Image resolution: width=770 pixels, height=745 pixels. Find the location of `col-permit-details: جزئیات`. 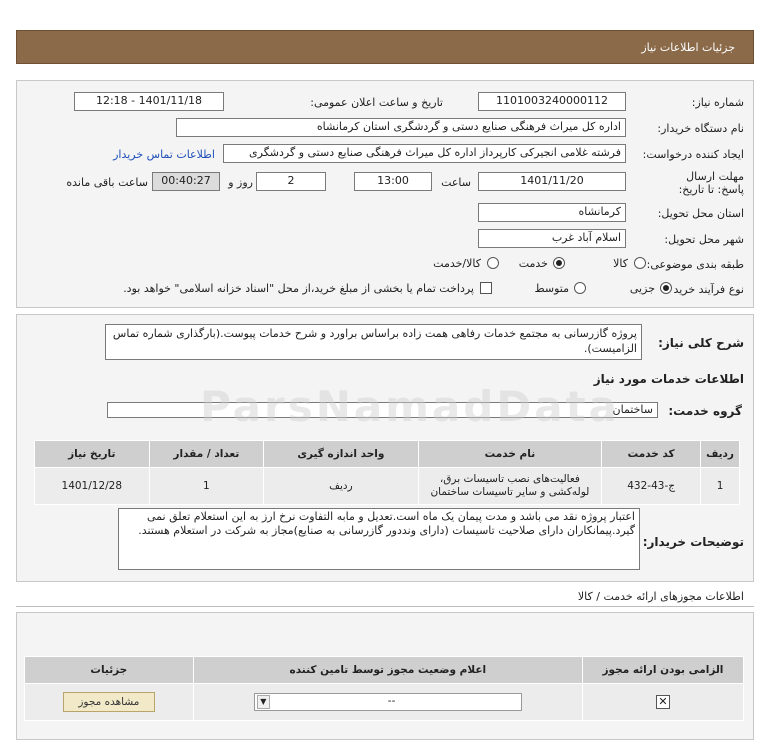

col-permit-details: جزئیات is located at coordinates (109, 670).